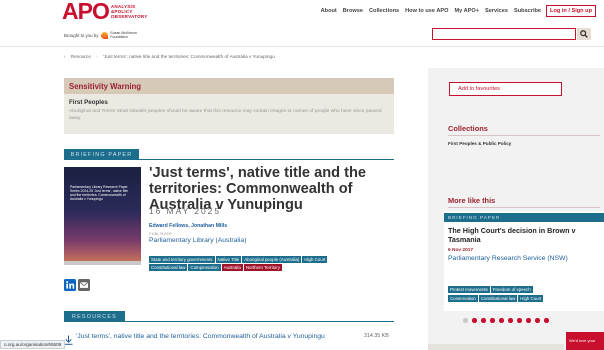 The height and width of the screenshot is (350, 604). I want to click on related-tags-row-1: Protest movements Freedom of speech, so click(526, 290).